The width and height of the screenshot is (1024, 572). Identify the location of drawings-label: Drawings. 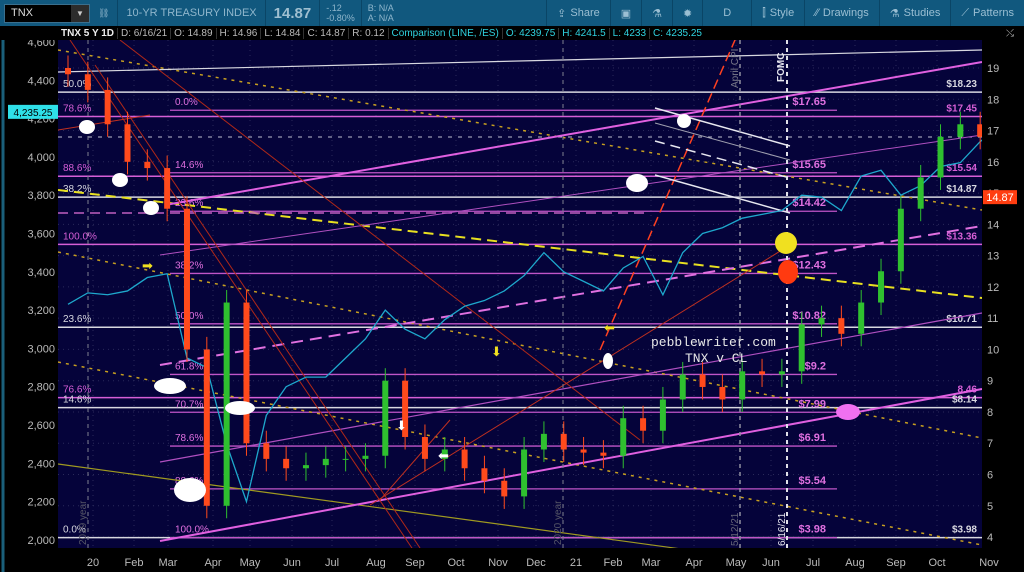
(845, 13).